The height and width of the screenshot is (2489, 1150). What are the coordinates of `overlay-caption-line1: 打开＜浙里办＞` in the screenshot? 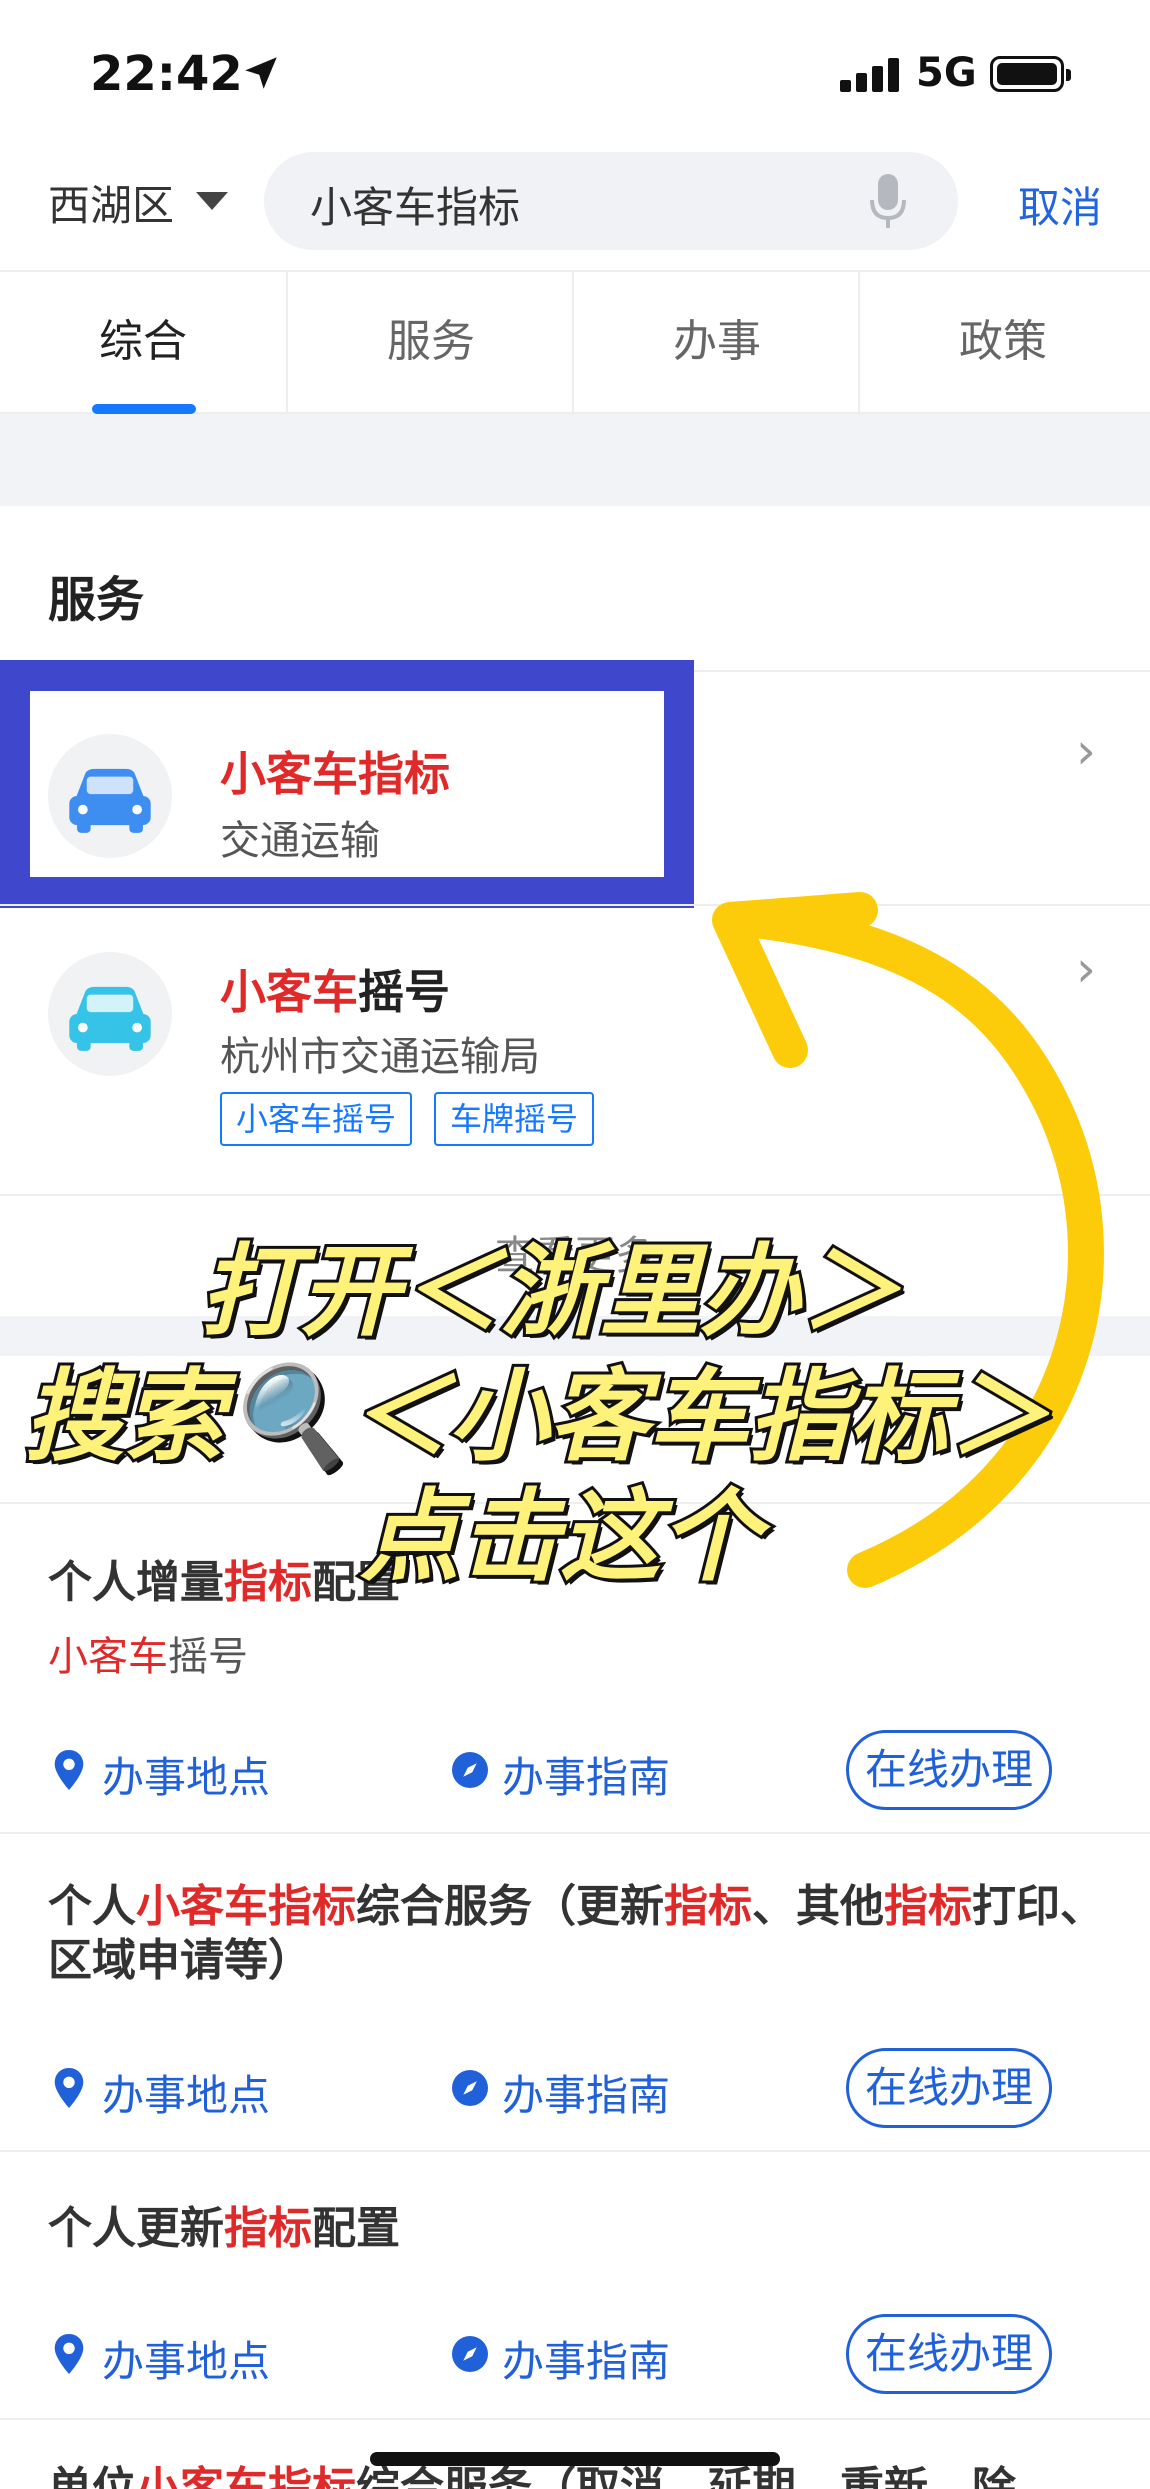 It's located at (550, 1291).